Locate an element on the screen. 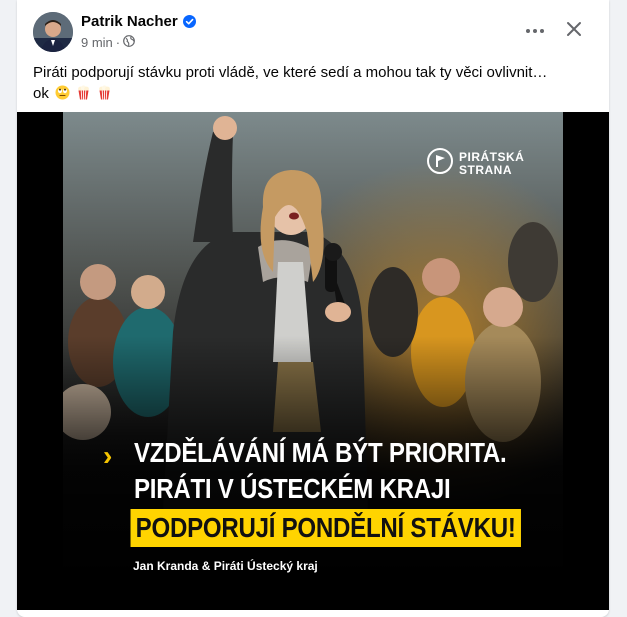 The height and width of the screenshot is (617, 627). more-options-button is located at coordinates (535, 30).